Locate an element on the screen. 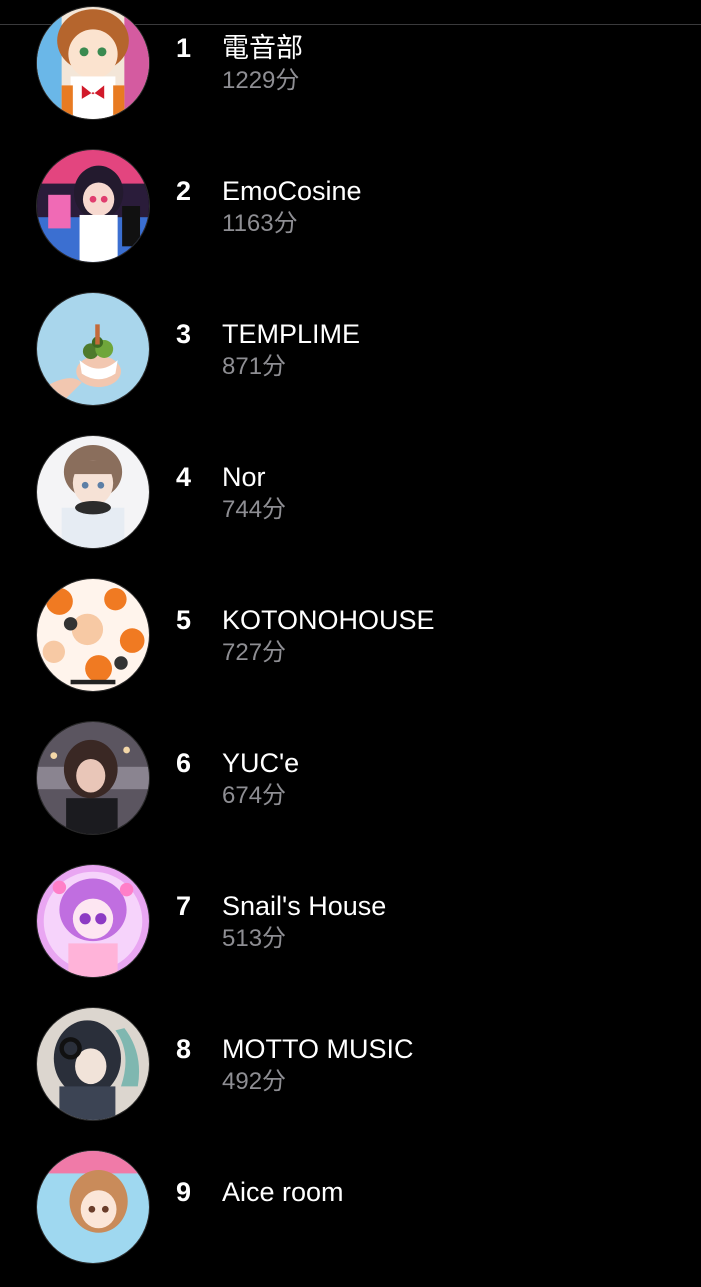 This screenshot has width=701, height=1287. list-item: 6 YUC'e 674分 is located at coordinates (350, 786).